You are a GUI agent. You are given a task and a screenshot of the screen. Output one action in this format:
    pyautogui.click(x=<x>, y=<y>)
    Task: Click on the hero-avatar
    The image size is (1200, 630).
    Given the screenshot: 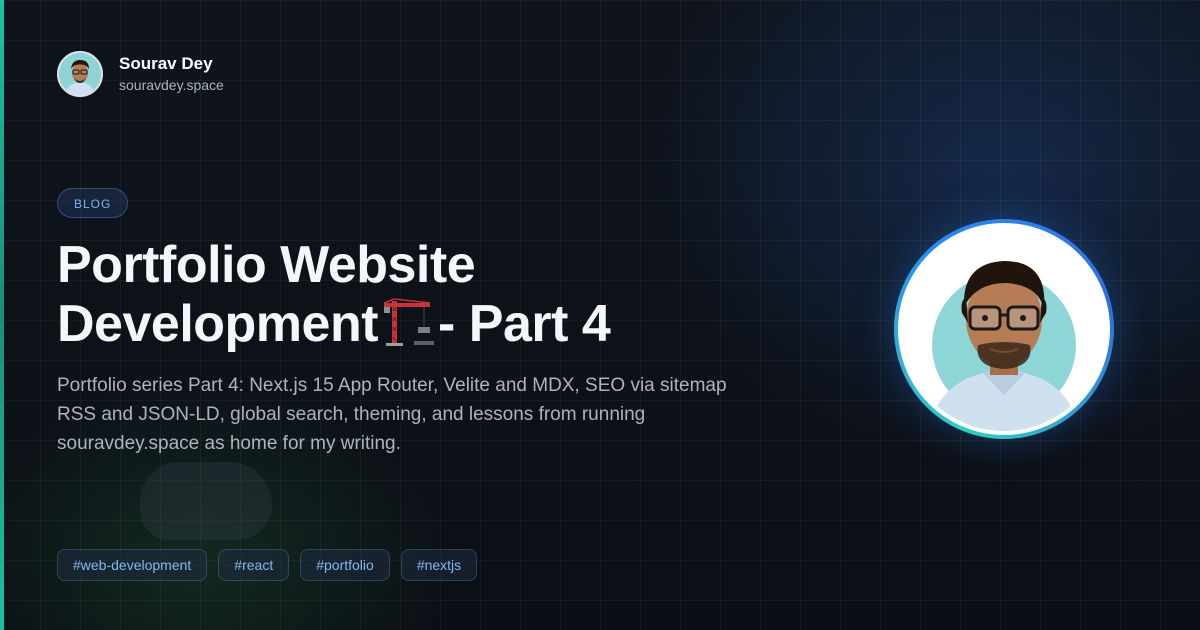 What is the action you would take?
    pyautogui.click(x=1004, y=329)
    